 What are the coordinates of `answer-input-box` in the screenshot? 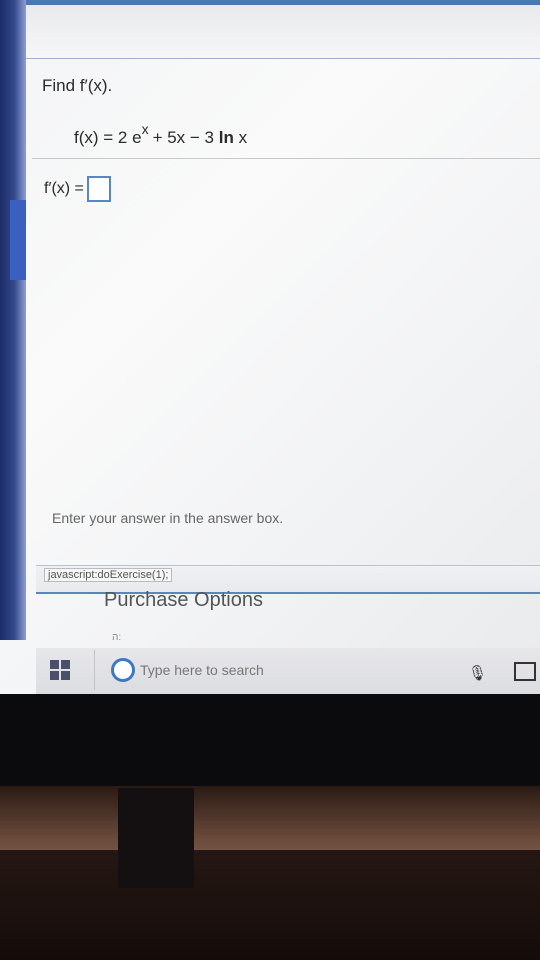 It's located at (98, 189).